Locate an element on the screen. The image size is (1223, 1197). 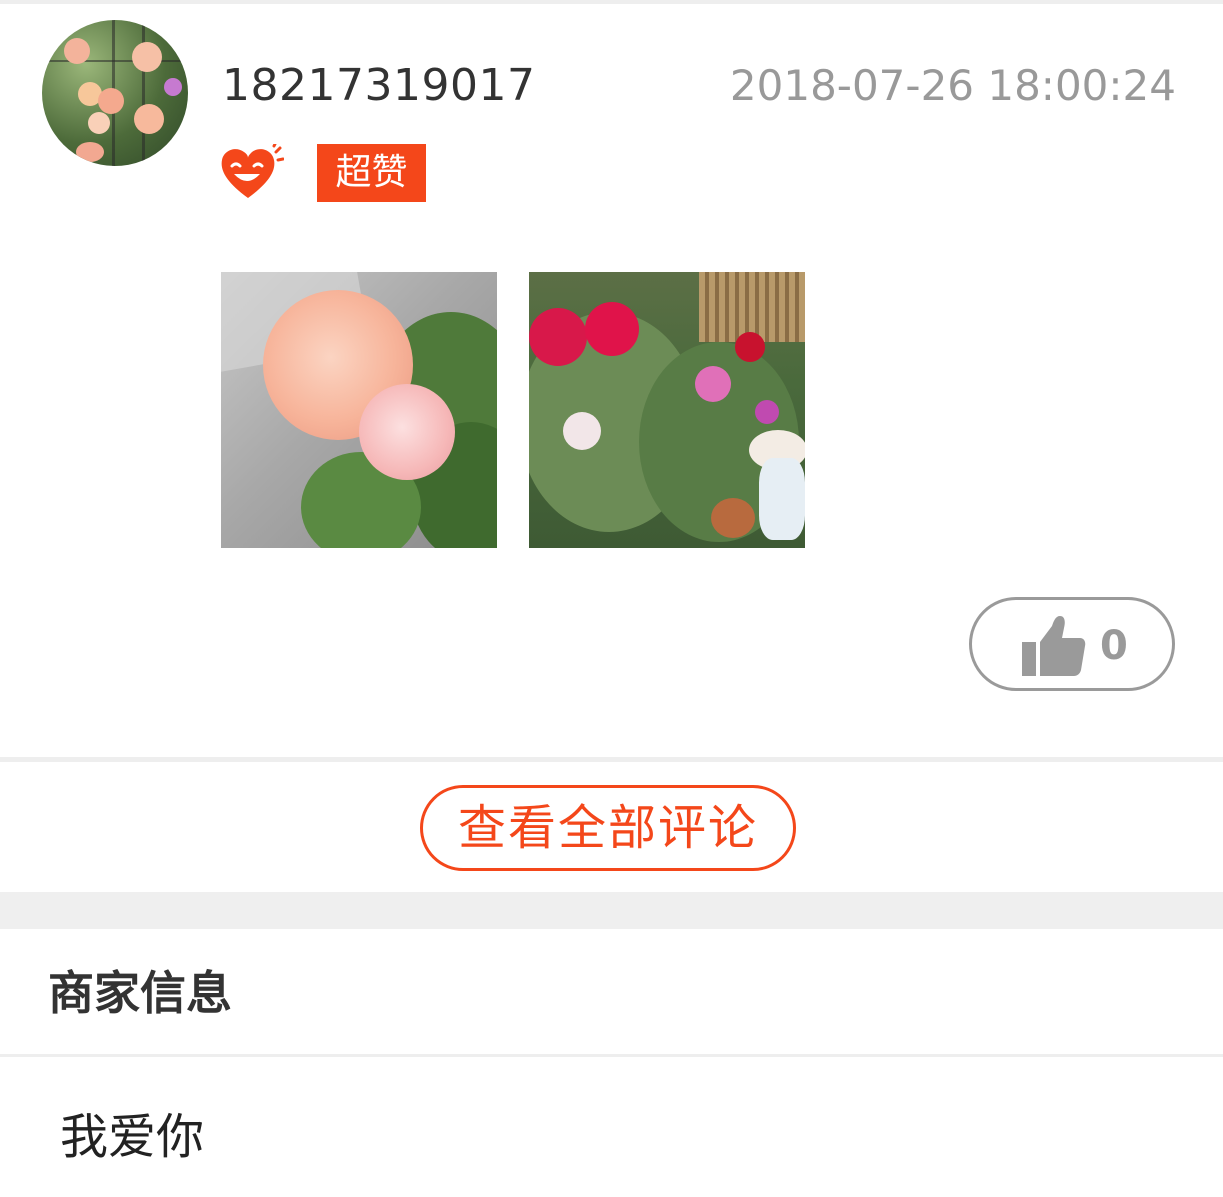
top-divider is located at coordinates (611, 2).